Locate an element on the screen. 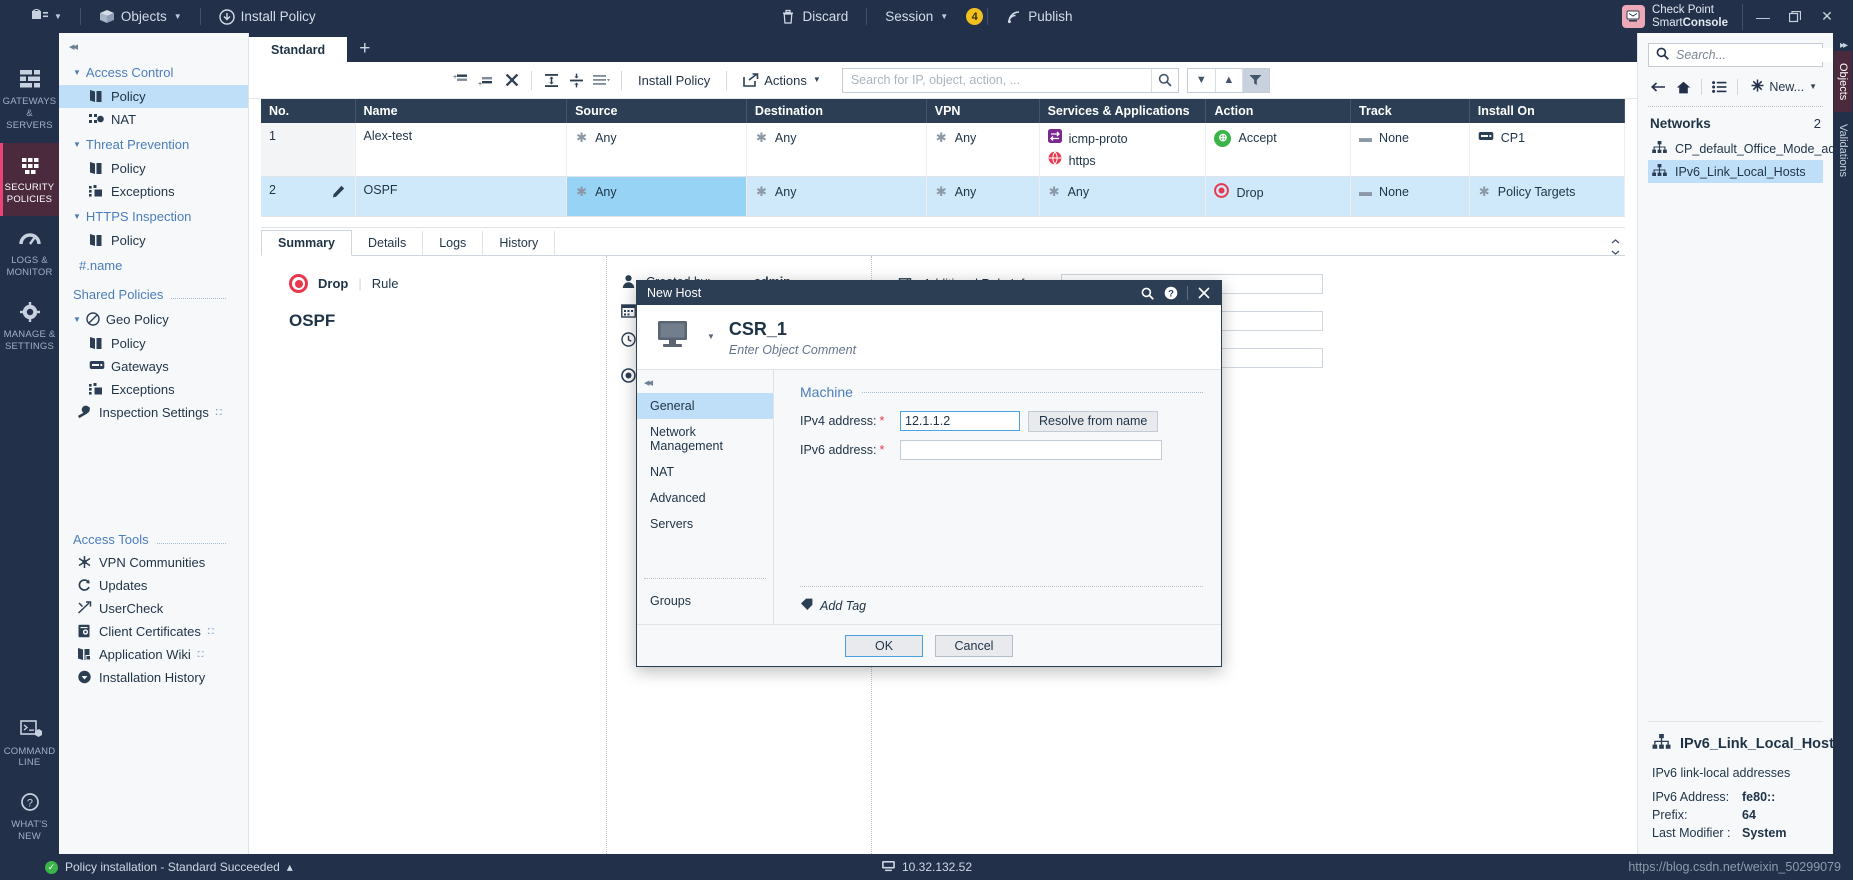 Image resolution: width=1853 pixels, height=880 pixels. tree-group-geo-policy: ▼ Geo Policy is located at coordinates (153, 319).